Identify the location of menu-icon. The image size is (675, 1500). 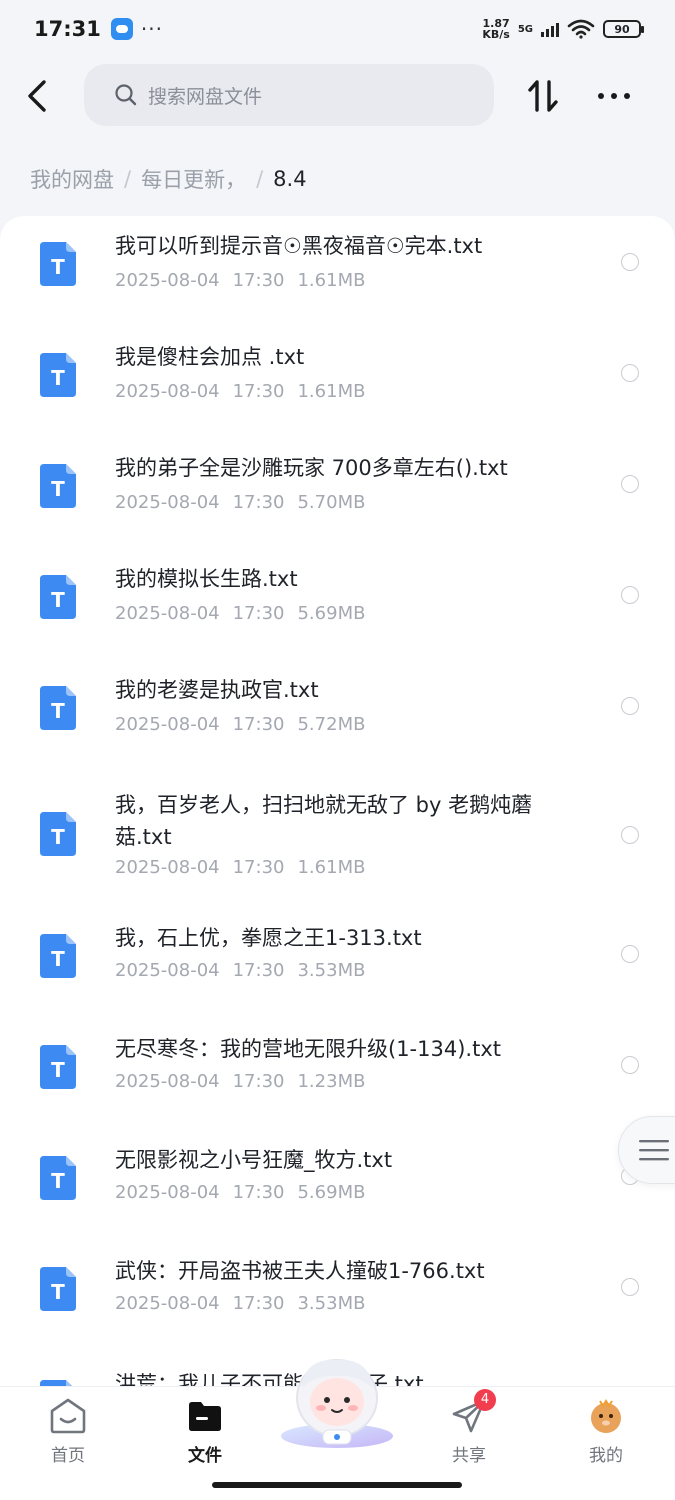
(654, 1150).